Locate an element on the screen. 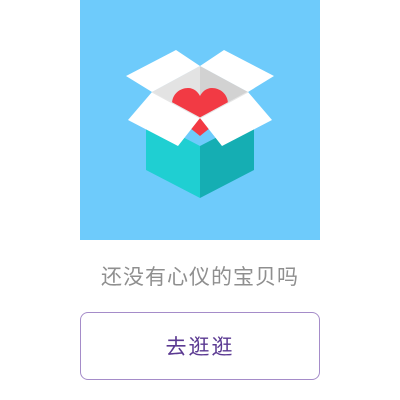 This screenshot has height=400, width=400. go-shopping-button: 去逛逛 is located at coordinates (200, 346).